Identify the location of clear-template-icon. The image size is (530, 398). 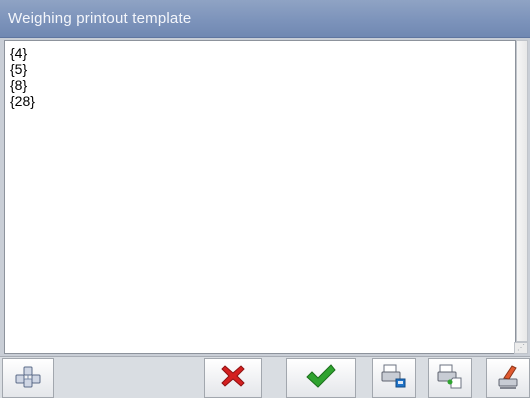
(508, 378).